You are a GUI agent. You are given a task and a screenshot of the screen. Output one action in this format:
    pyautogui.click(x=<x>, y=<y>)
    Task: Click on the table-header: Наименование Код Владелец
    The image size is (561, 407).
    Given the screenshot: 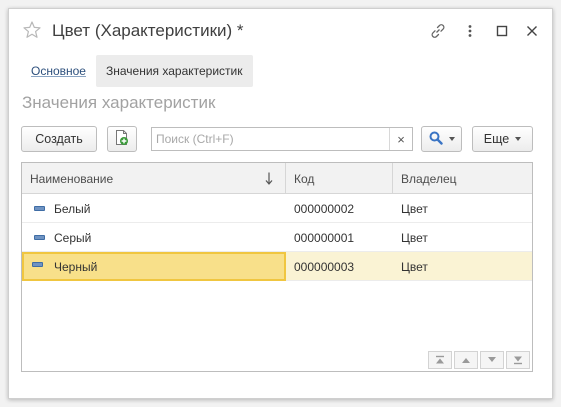 What is the action you would take?
    pyautogui.click(x=277, y=178)
    